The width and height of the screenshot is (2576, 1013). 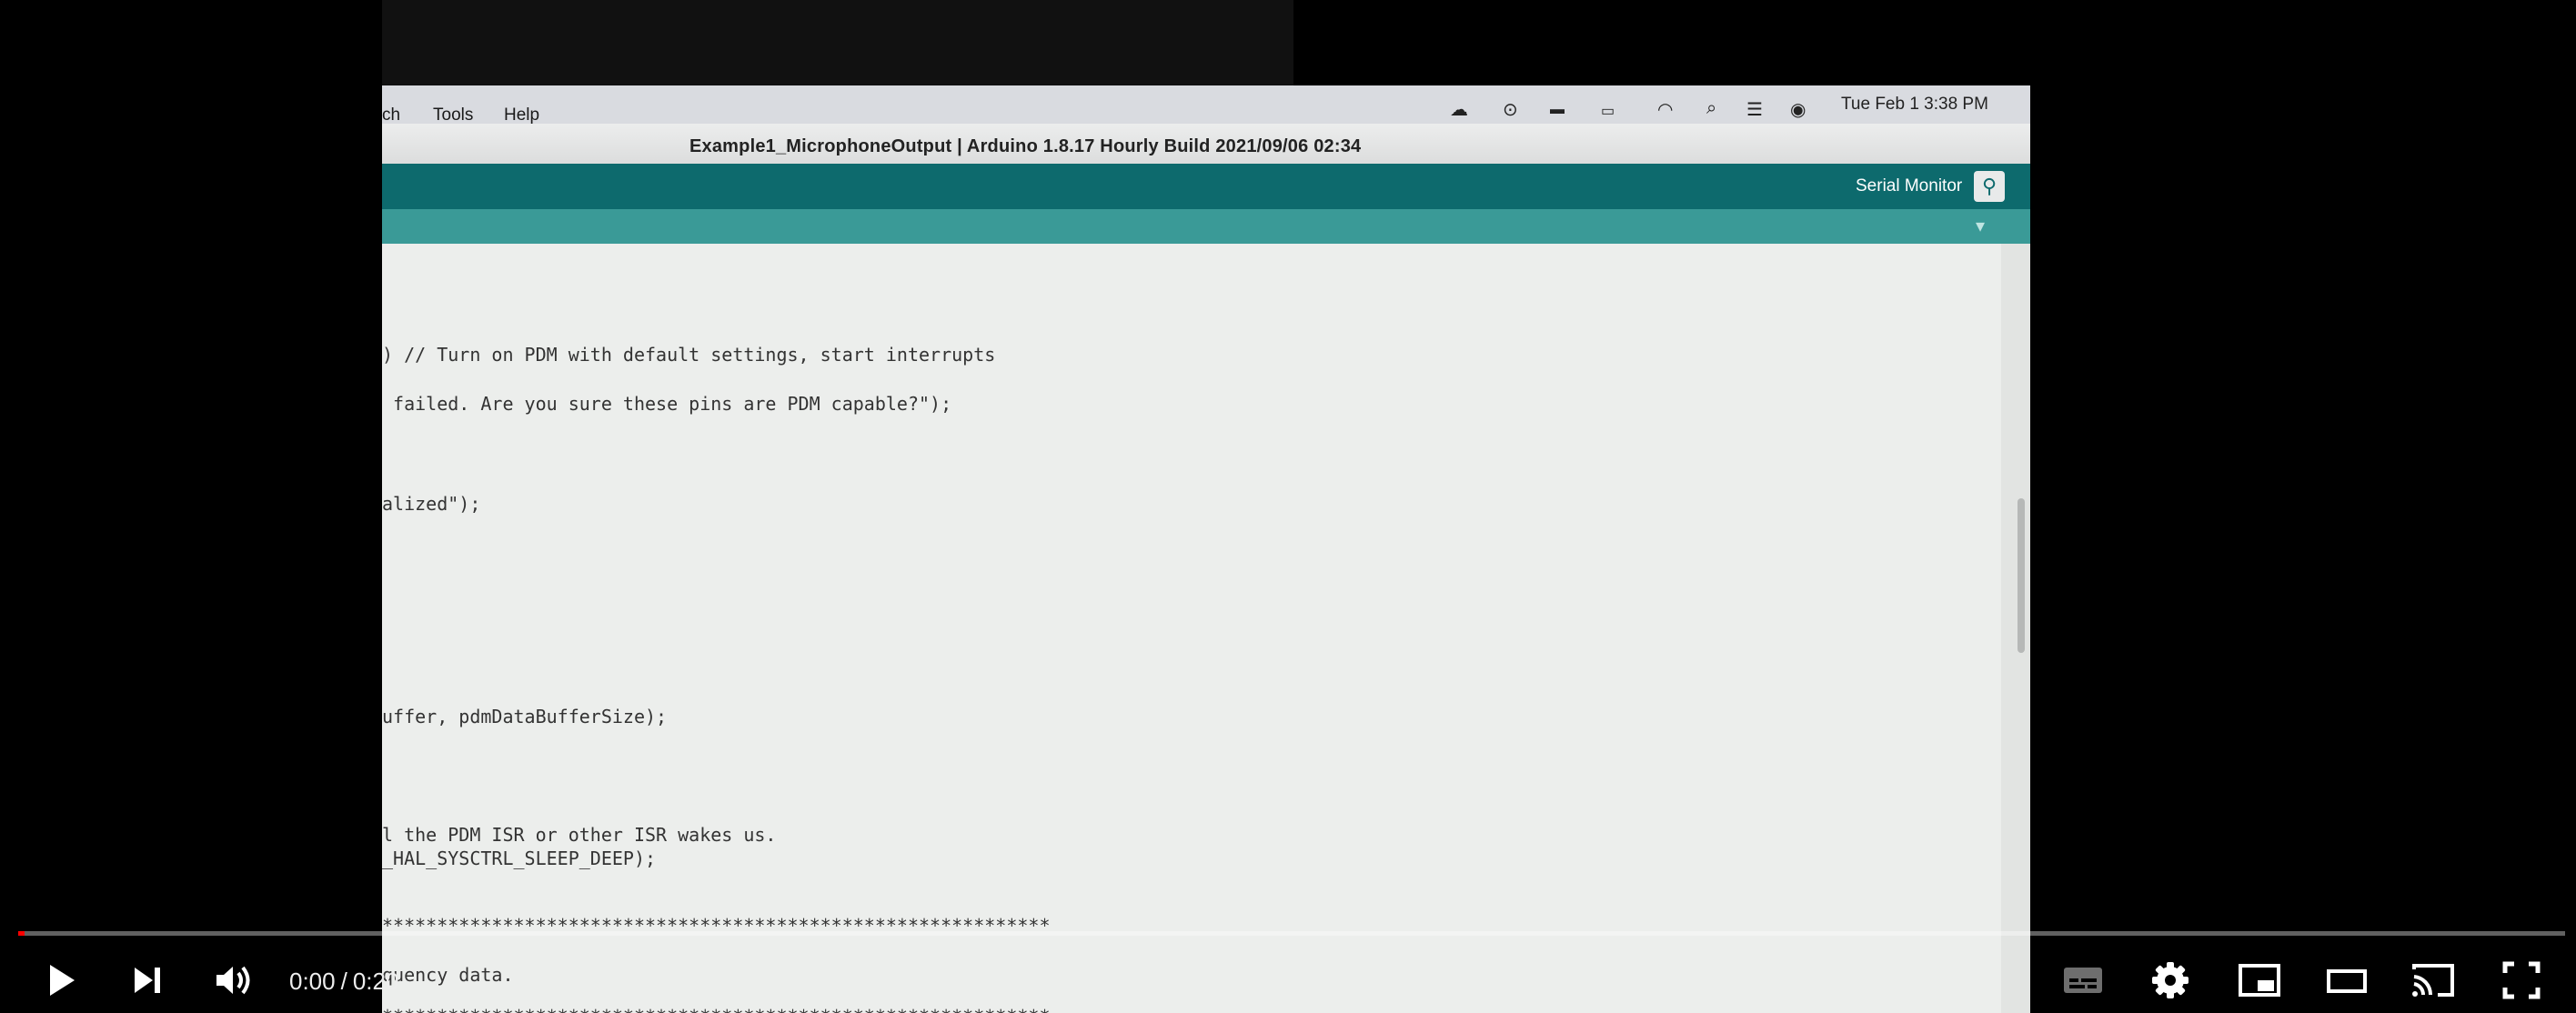 I want to click on fullscreen-icon, so click(x=2521, y=980).